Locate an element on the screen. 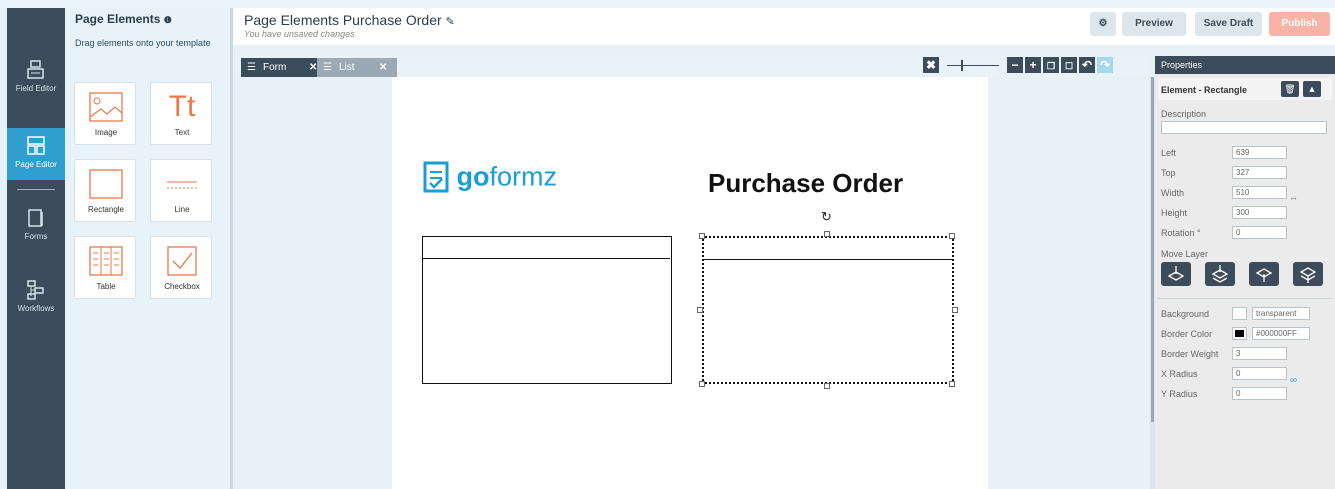 The image size is (1335, 489). rectangle-element is located at coordinates (547, 310).